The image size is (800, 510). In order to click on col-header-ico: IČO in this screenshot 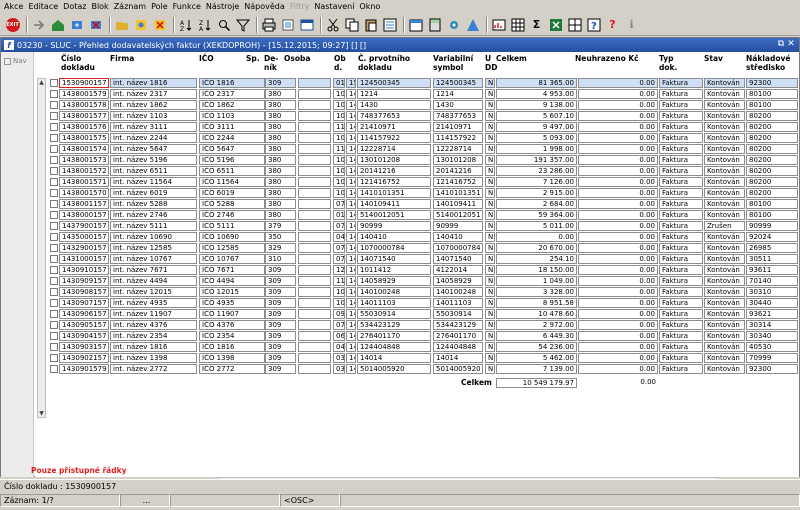, I will do `click(206, 58)`.